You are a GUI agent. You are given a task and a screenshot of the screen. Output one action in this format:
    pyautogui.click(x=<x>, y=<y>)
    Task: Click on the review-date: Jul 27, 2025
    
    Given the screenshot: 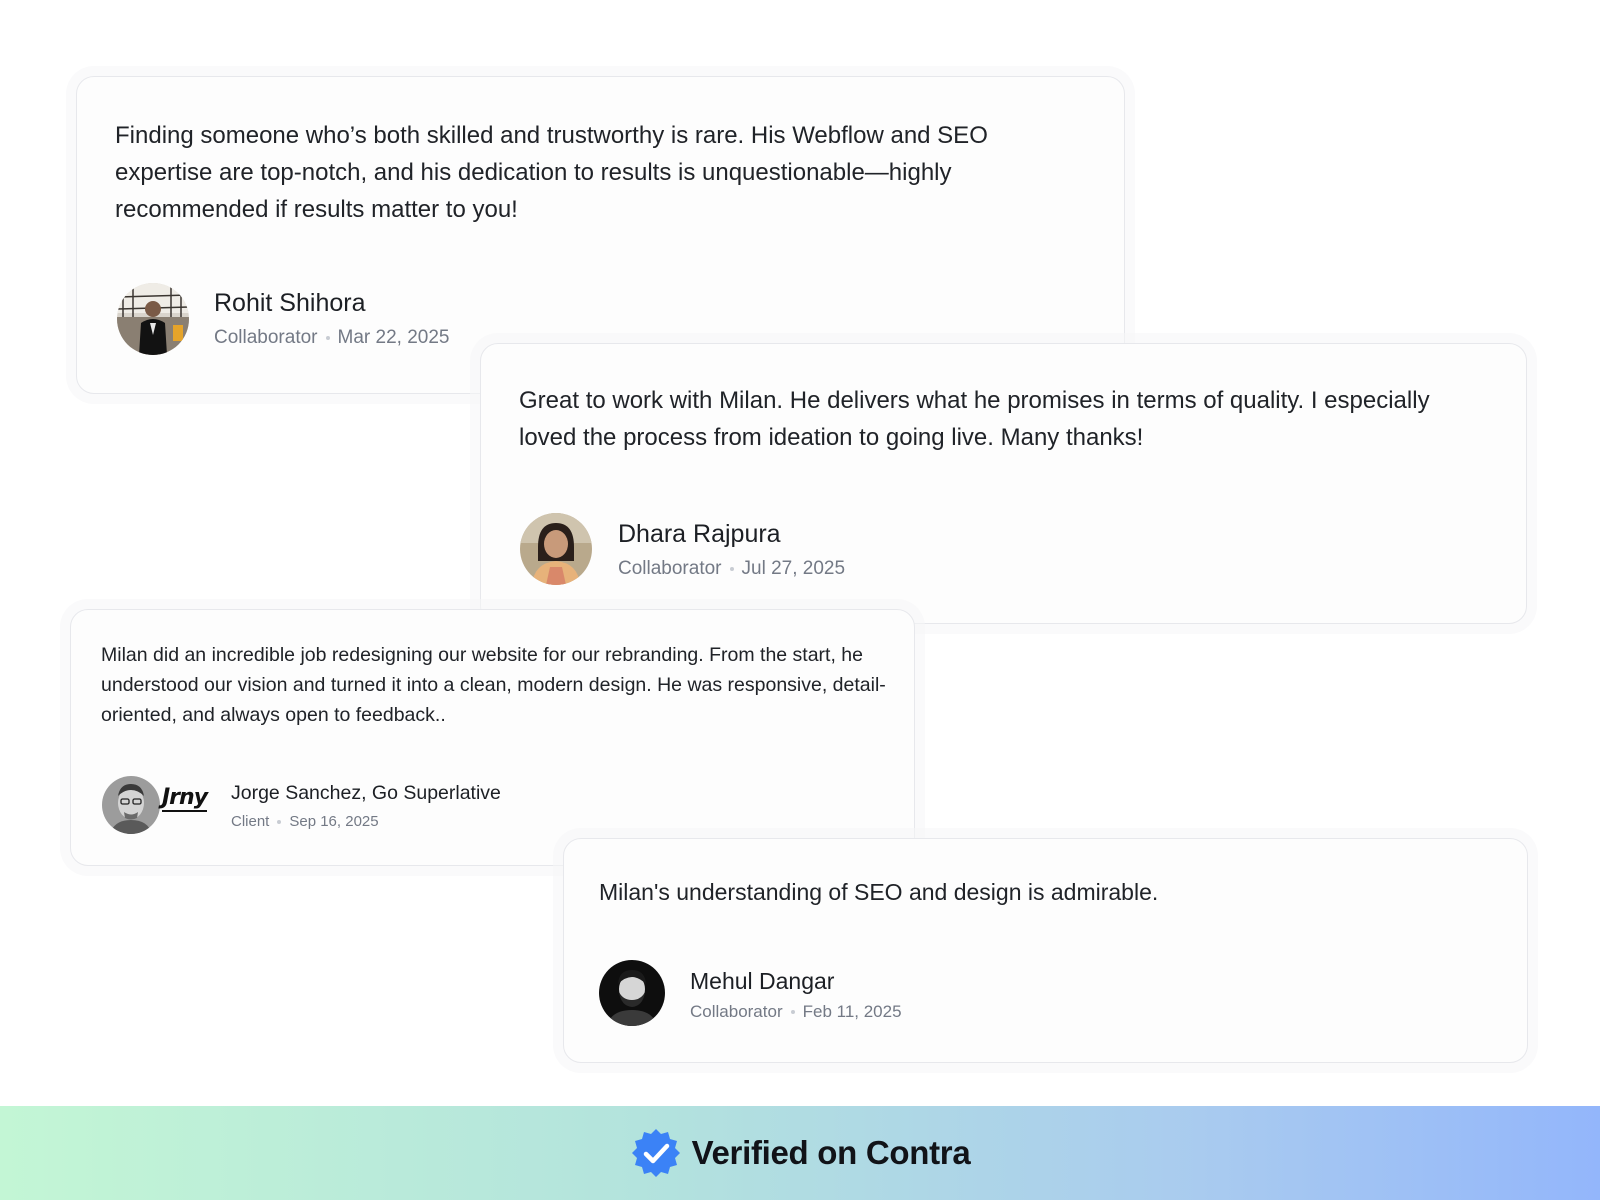 What is the action you would take?
    pyautogui.click(x=793, y=568)
    